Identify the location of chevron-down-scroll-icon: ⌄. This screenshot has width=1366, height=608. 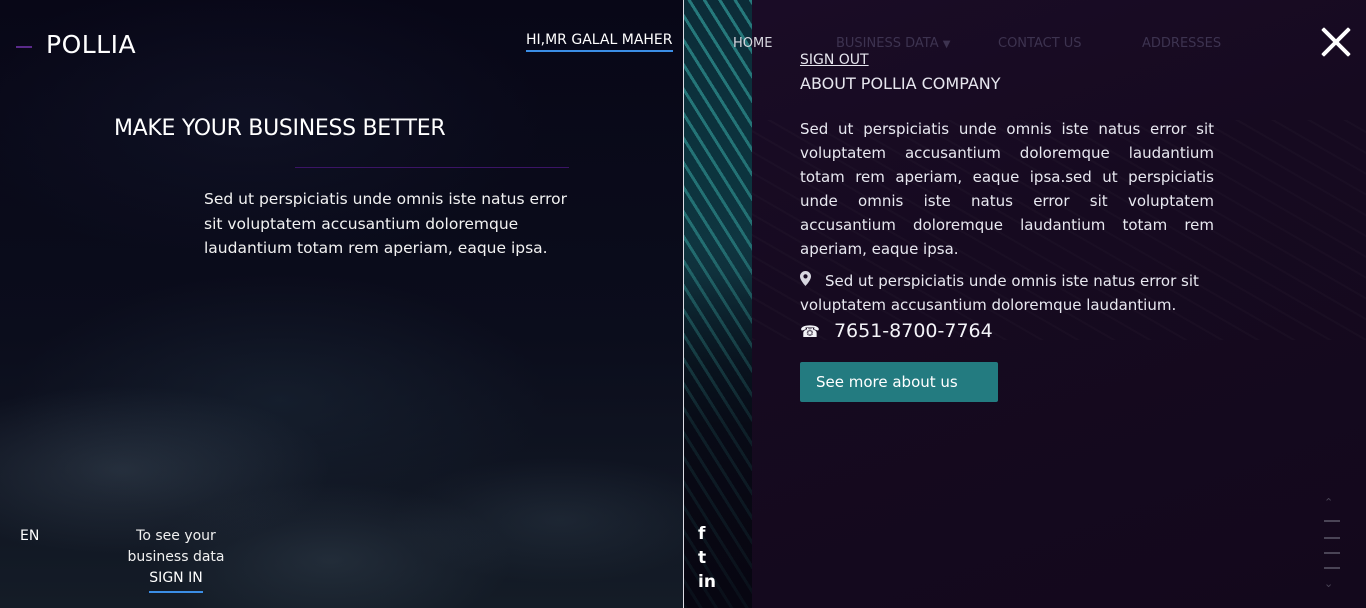
(1328, 583).